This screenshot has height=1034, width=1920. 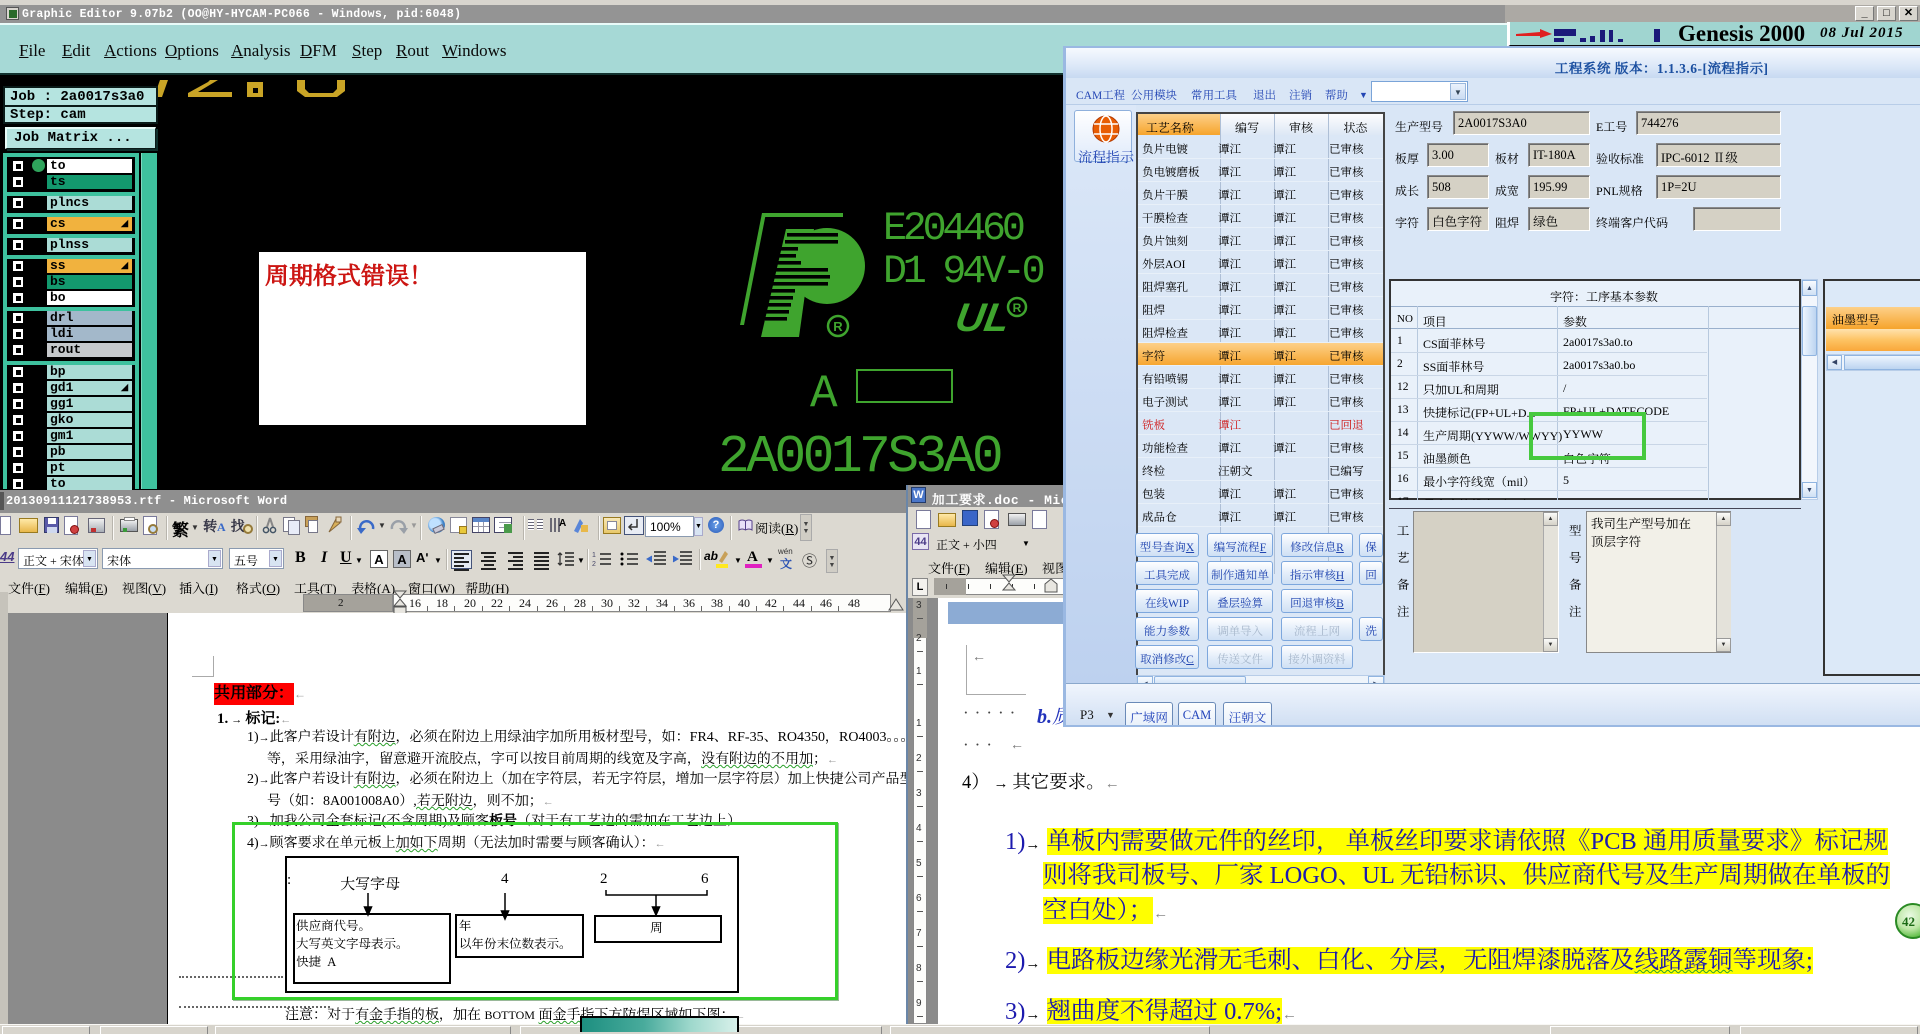 What do you see at coordinates (982, 317) in the screenshot?
I see `svg-text: UL` at bounding box center [982, 317].